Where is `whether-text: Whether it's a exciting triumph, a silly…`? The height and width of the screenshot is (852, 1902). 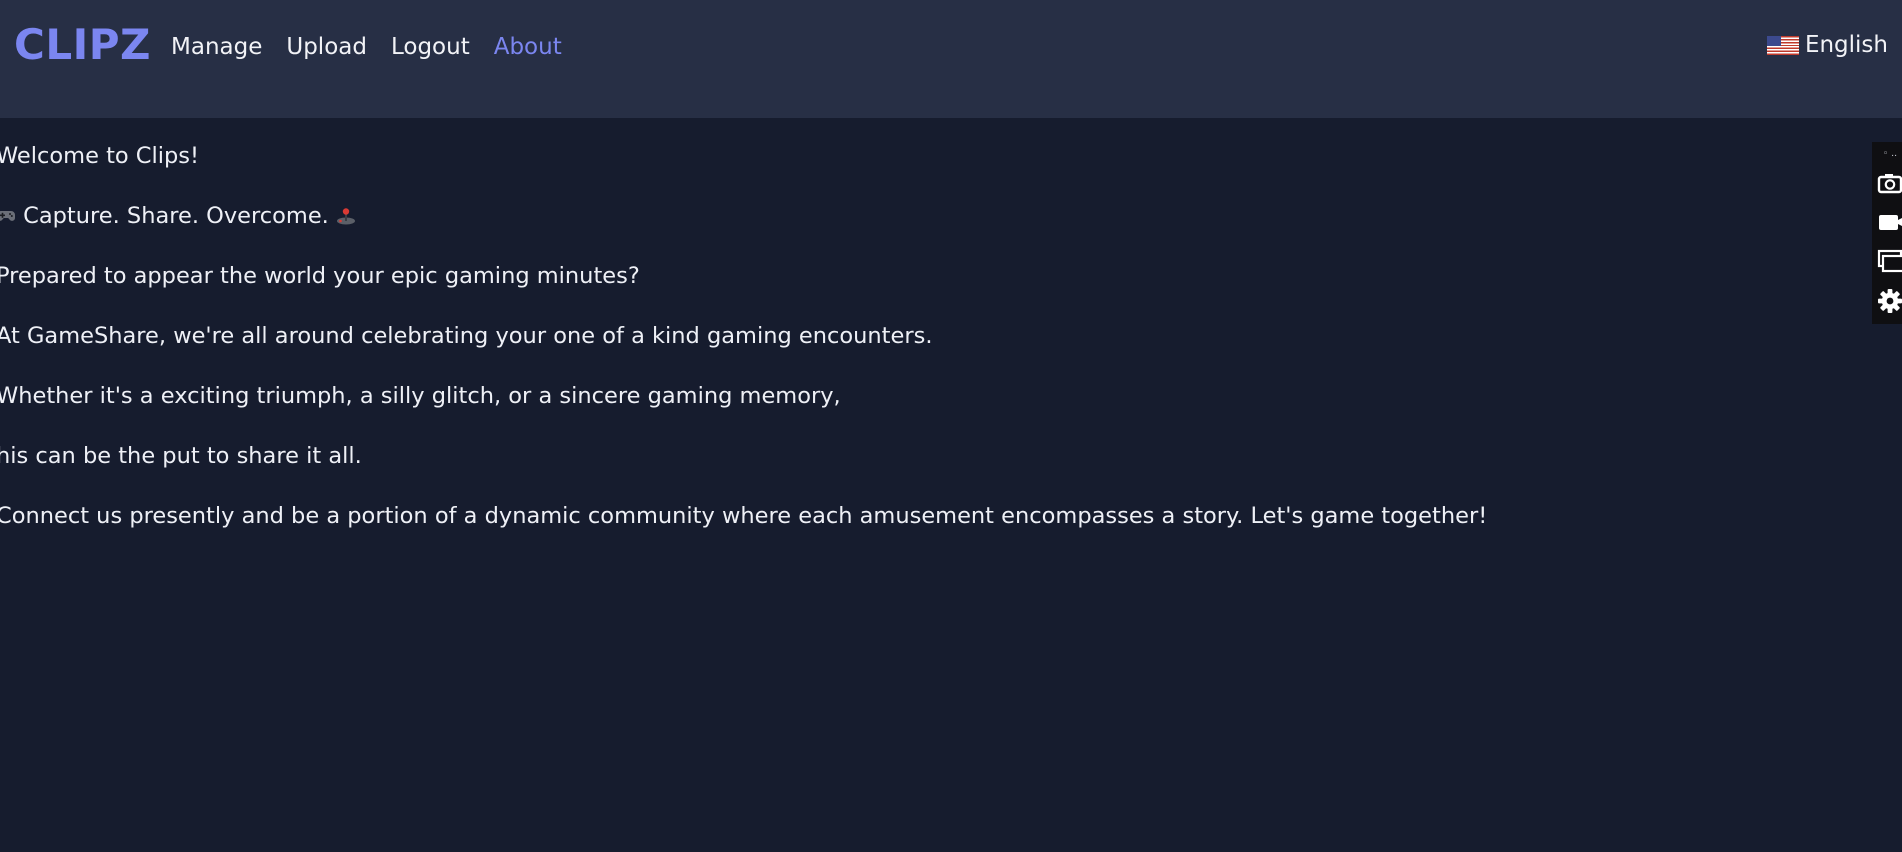
whether-text: Whether it's a exciting triumph, a silly… is located at coordinates (420, 396).